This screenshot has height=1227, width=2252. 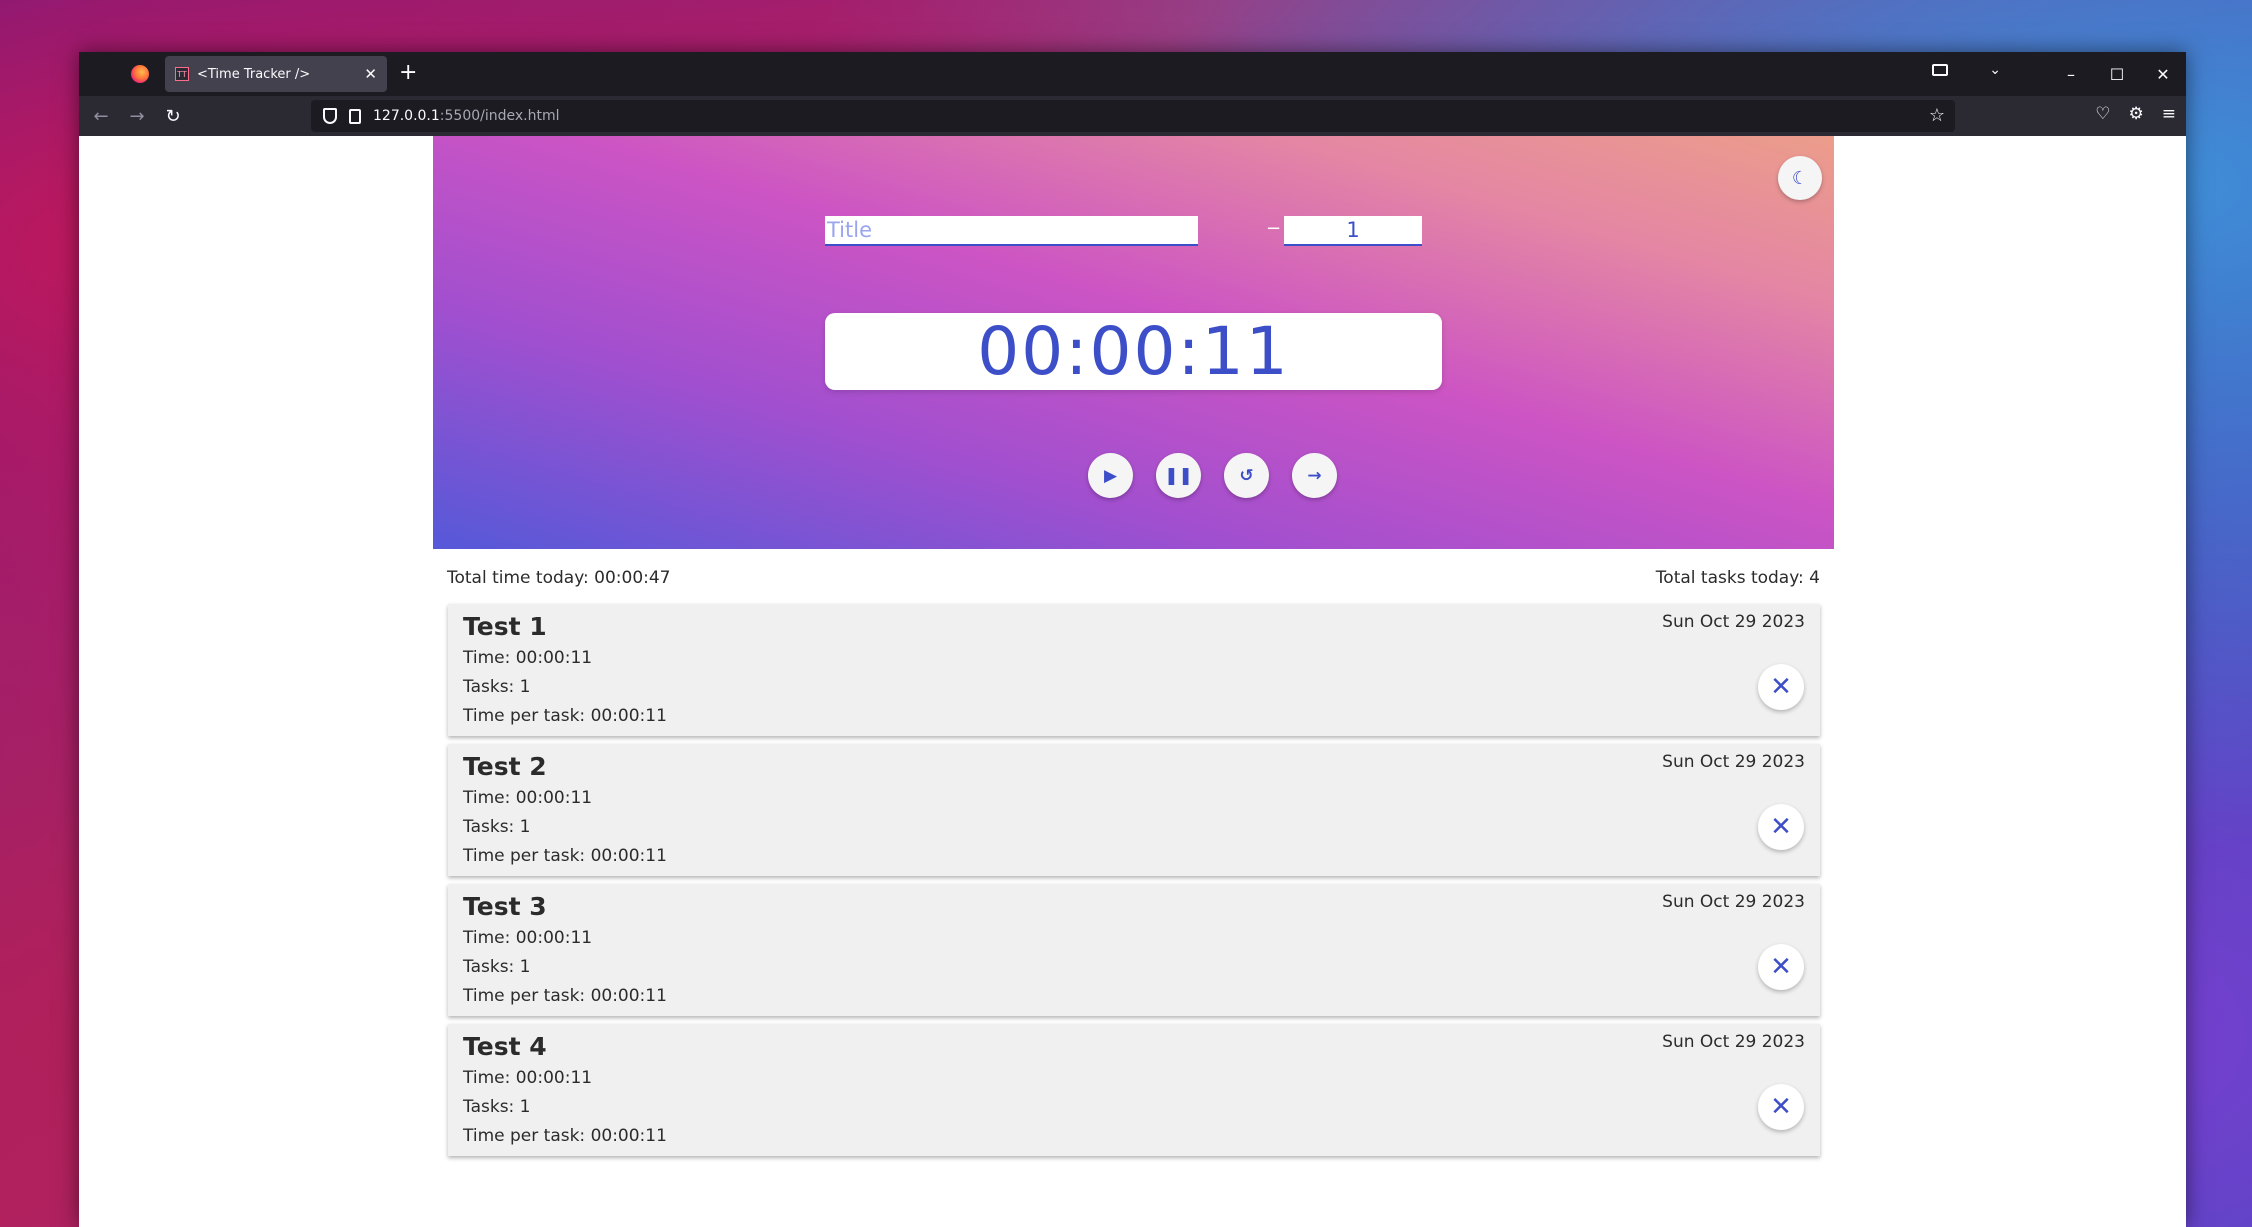 I want to click on menu-icon: ≡, so click(x=2169, y=114).